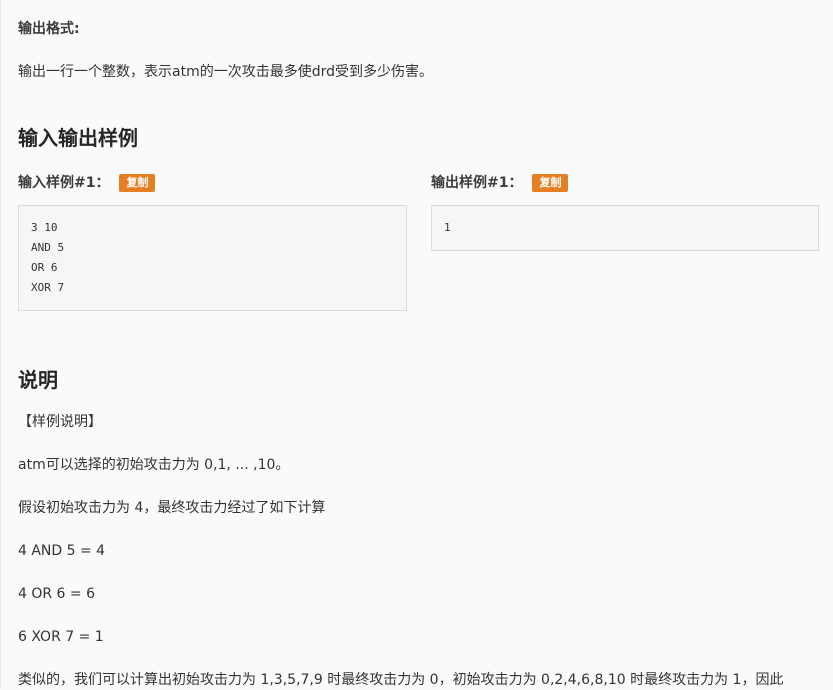  I want to click on explanation-paragraph: 【样例说明】, so click(60, 422).